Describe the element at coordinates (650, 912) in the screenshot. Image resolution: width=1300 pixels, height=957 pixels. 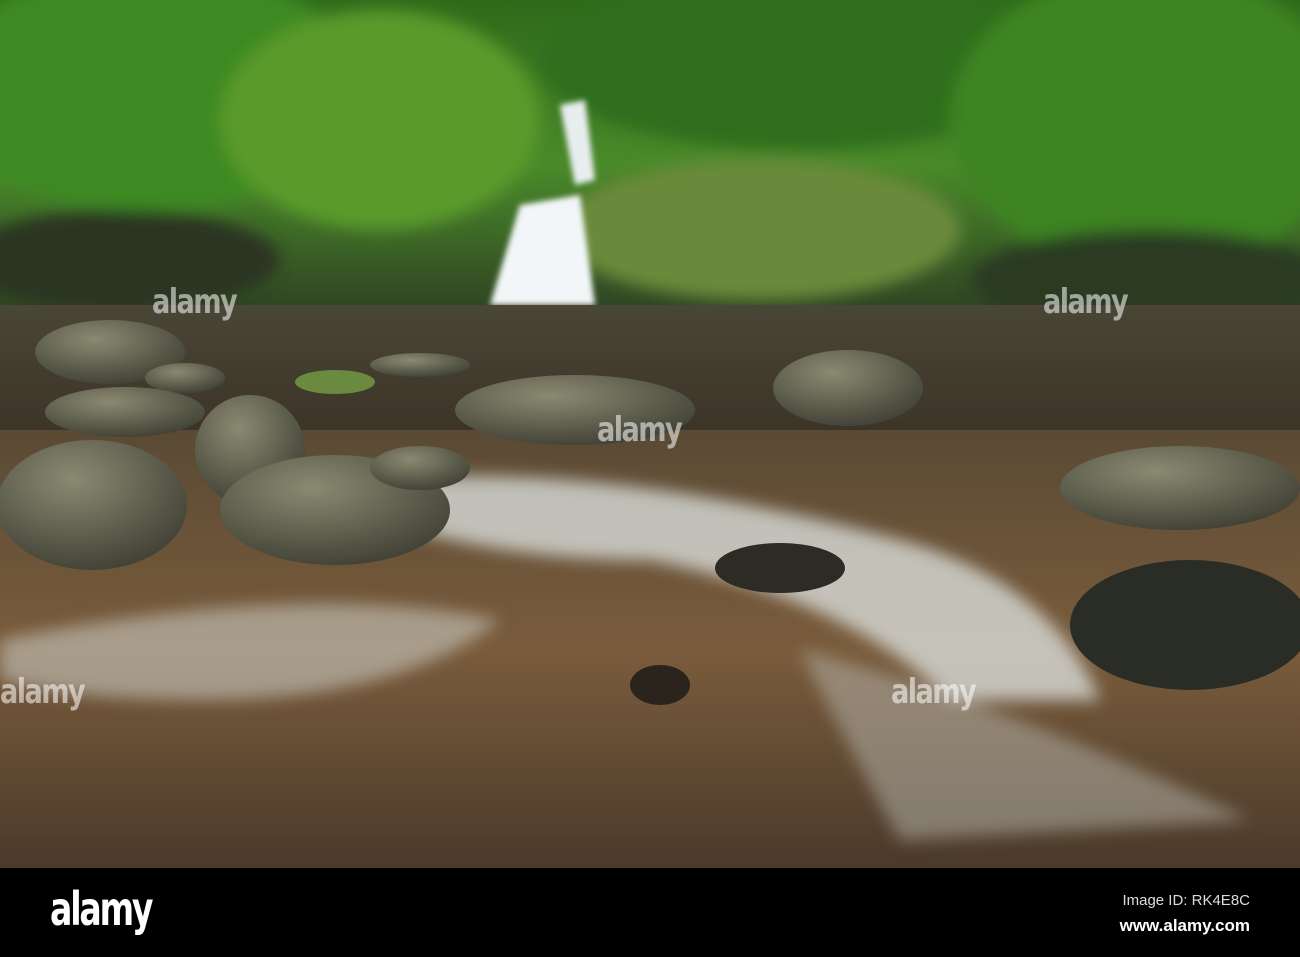
I see `footer-bar: alamy Image ID: RK4E8C www.alamy.com` at that location.